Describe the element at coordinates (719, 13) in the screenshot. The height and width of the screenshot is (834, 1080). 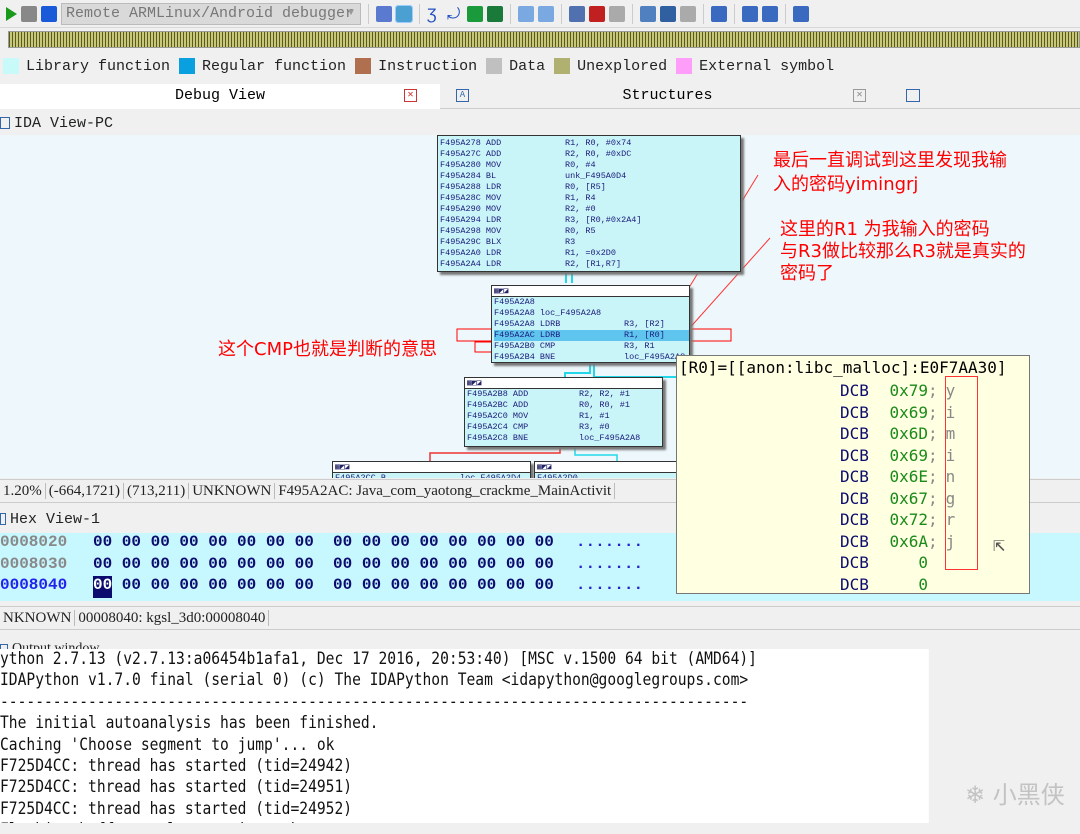
I see `stack-icon` at that location.